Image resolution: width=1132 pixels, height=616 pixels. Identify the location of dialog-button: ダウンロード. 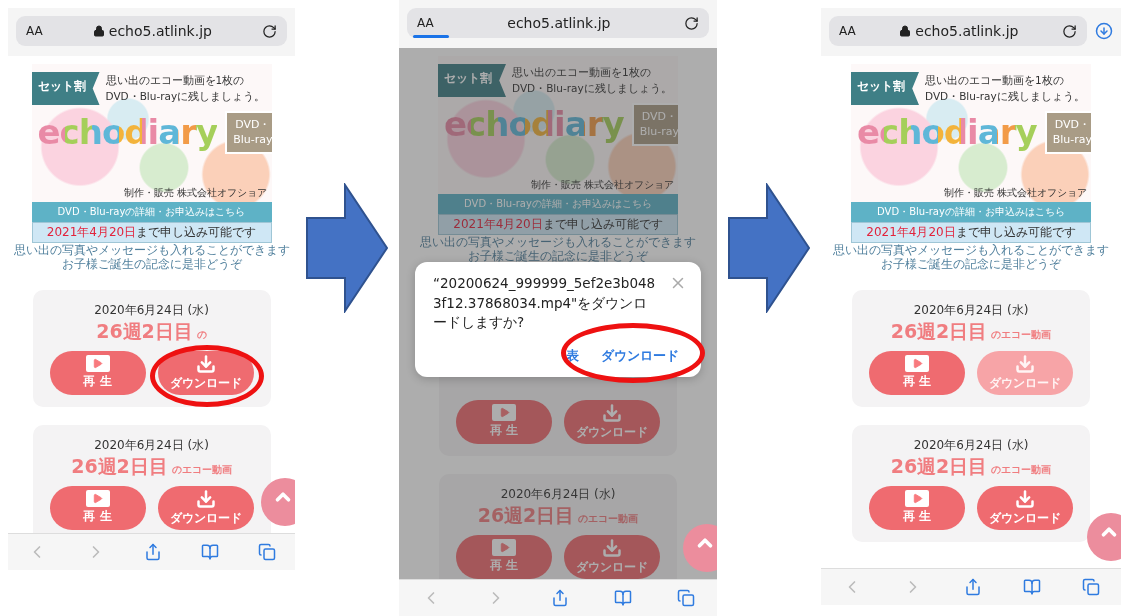
(640, 355).